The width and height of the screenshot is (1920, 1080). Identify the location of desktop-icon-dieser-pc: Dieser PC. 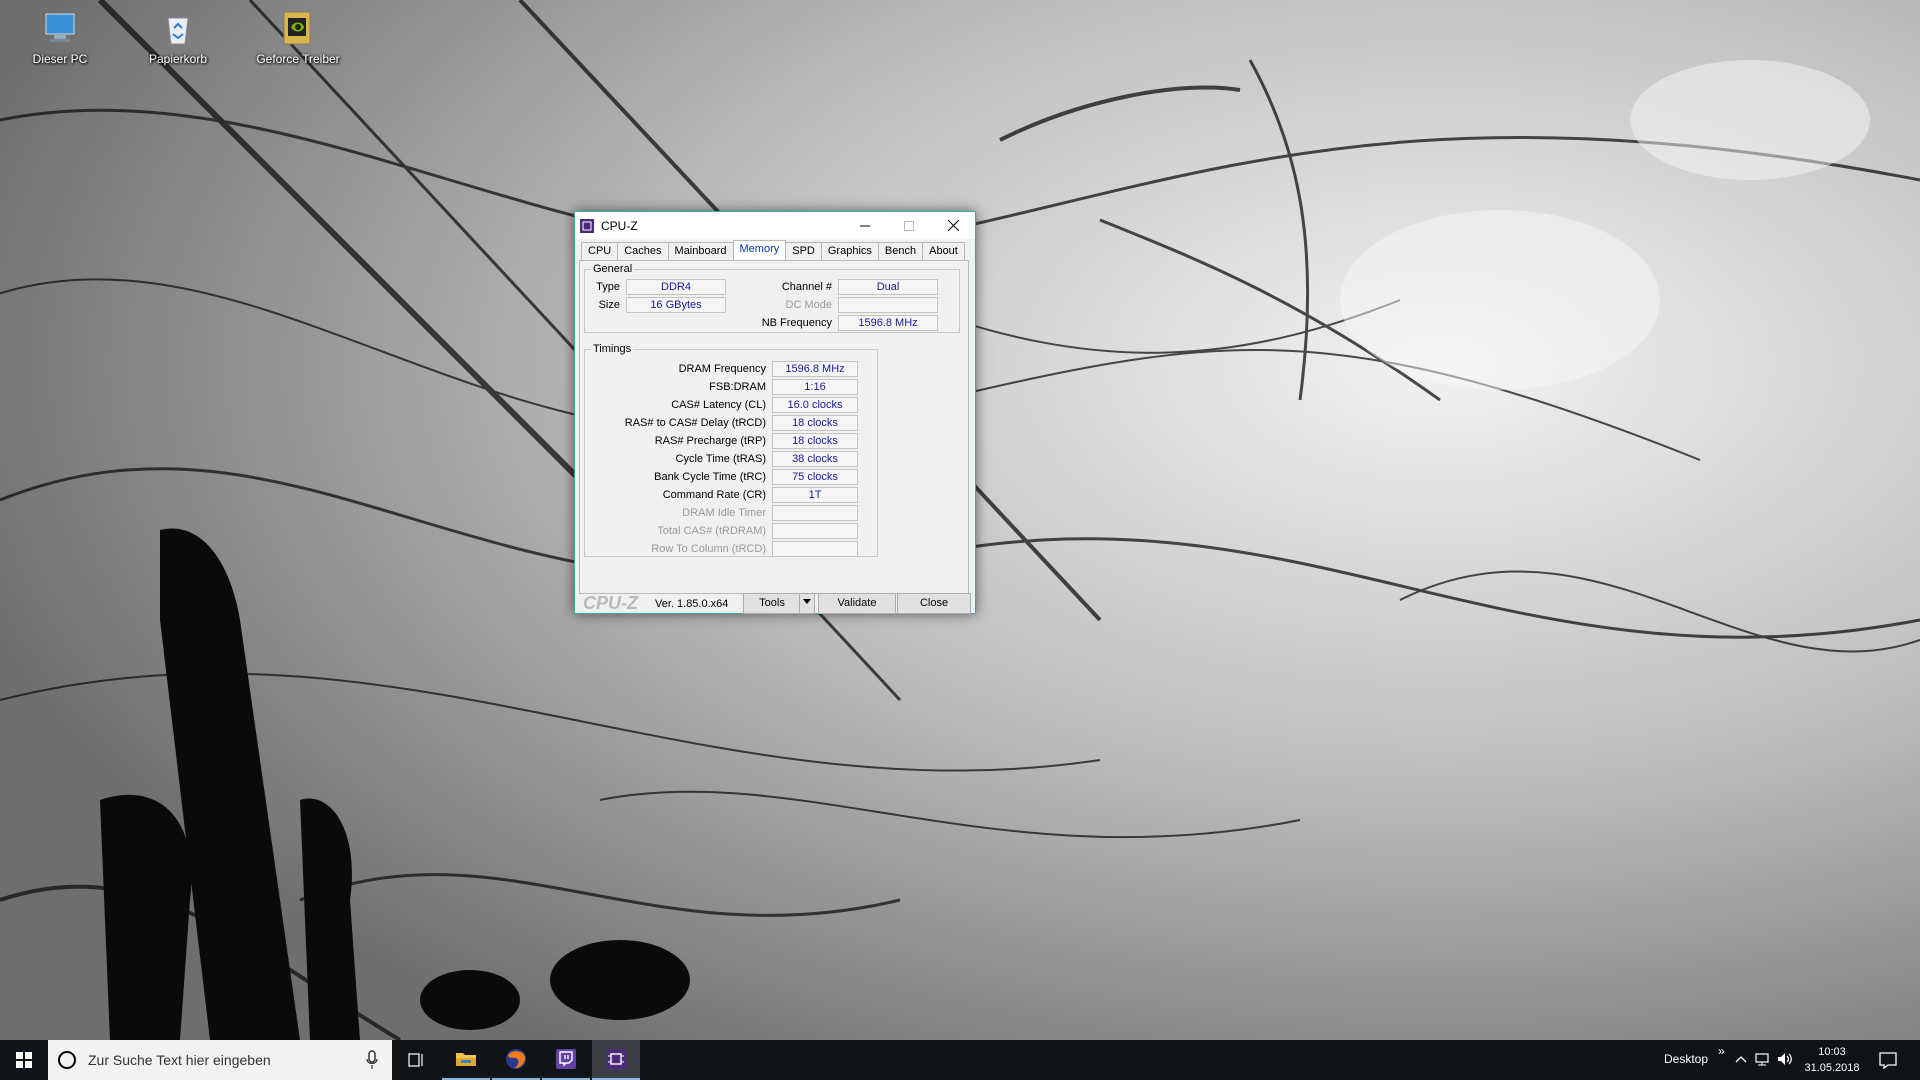
(60, 37).